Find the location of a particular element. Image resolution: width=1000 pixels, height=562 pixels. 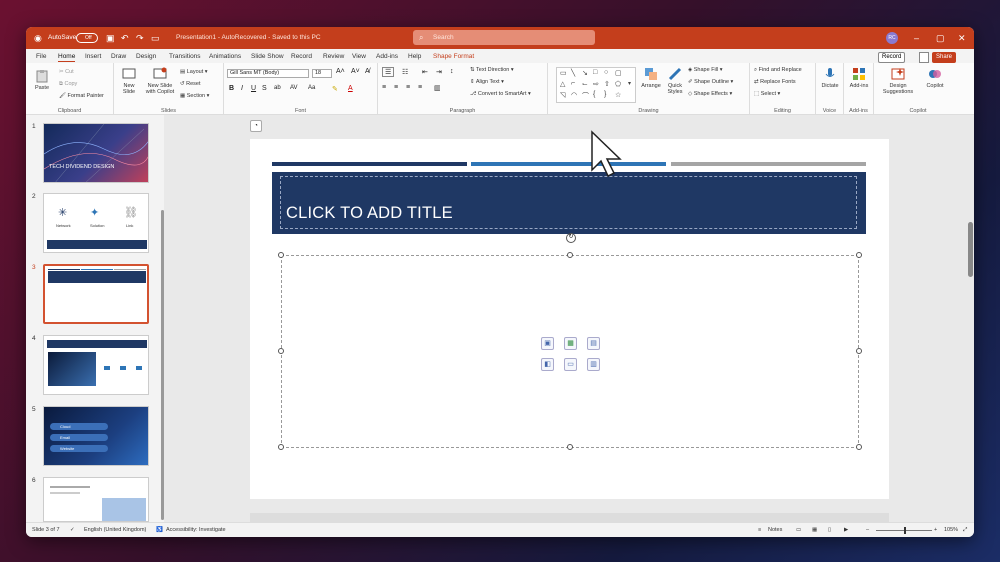

shape-outline-button: ✐ Shape Outline ▾ is located at coordinates (710, 82).